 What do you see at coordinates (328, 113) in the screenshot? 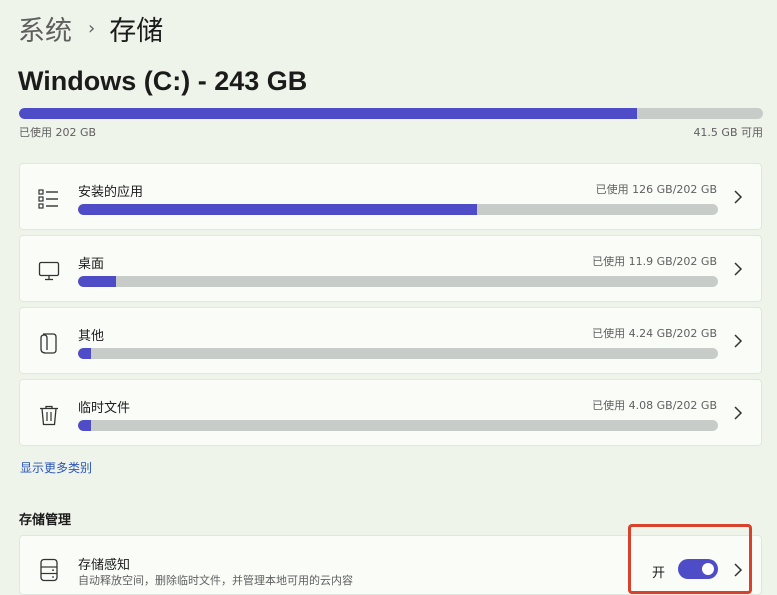
I see `drive-usage-fill` at bounding box center [328, 113].